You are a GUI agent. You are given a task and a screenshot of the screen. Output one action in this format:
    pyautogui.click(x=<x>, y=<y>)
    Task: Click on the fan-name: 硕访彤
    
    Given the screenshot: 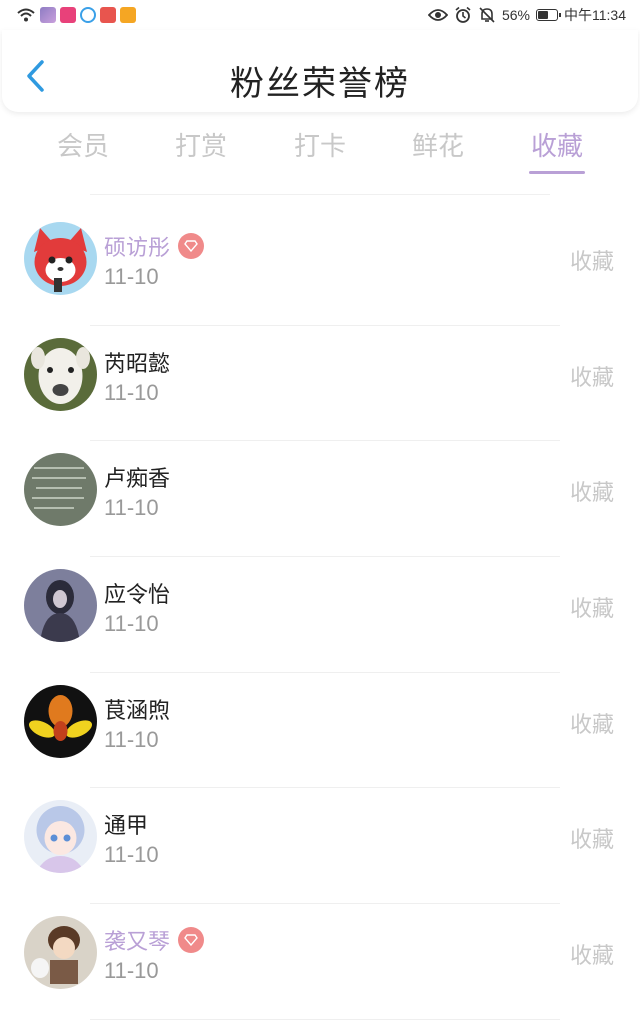 What is the action you would take?
    pyautogui.click(x=154, y=246)
    